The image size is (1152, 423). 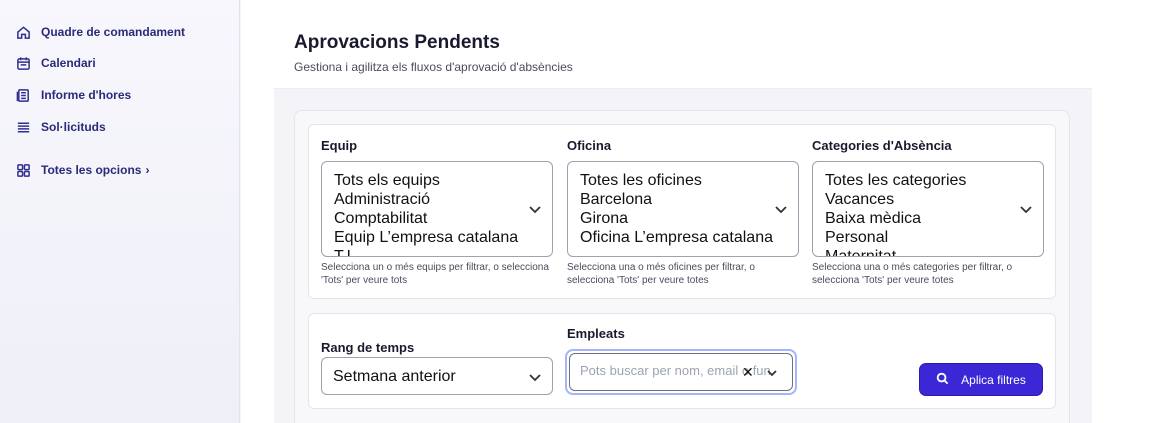 I want to click on category-option: Personal, so click(x=934, y=237).